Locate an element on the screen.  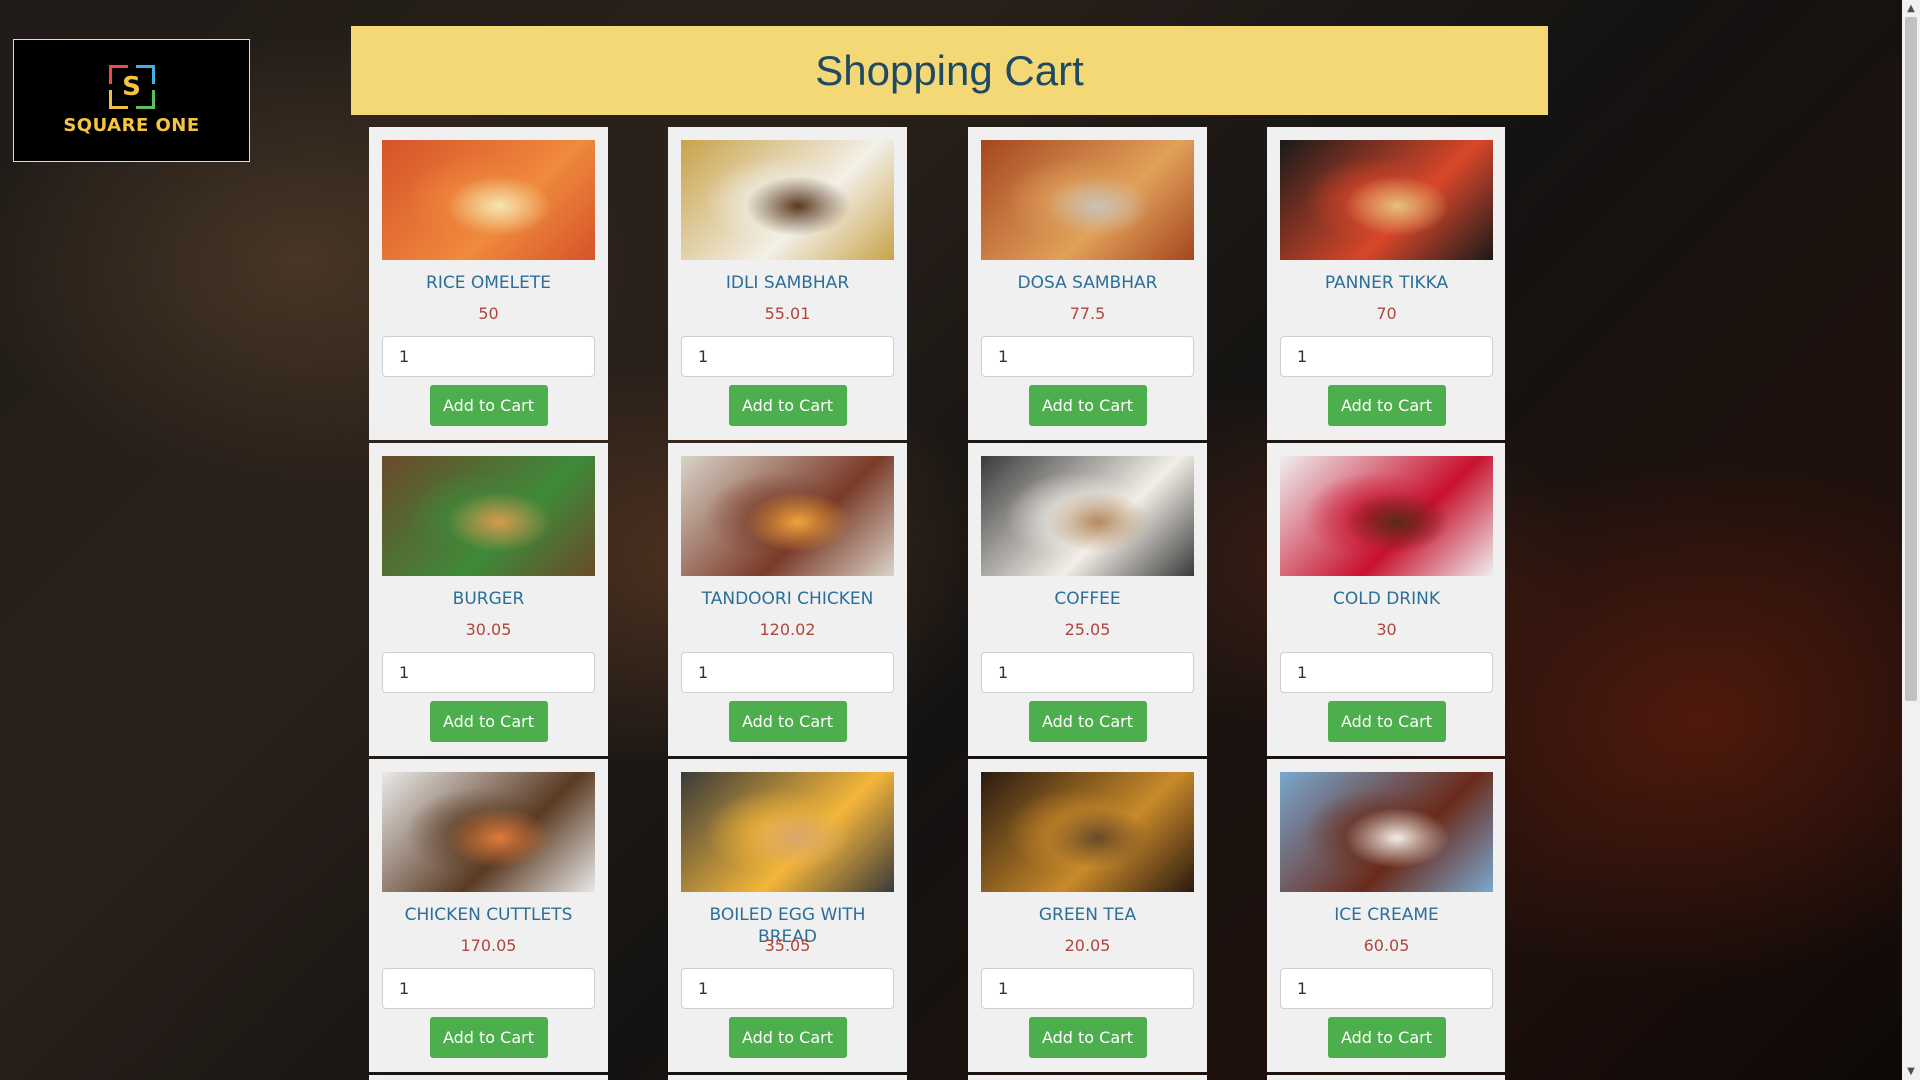
product-name: ICE CREAME is located at coordinates (1386, 915).